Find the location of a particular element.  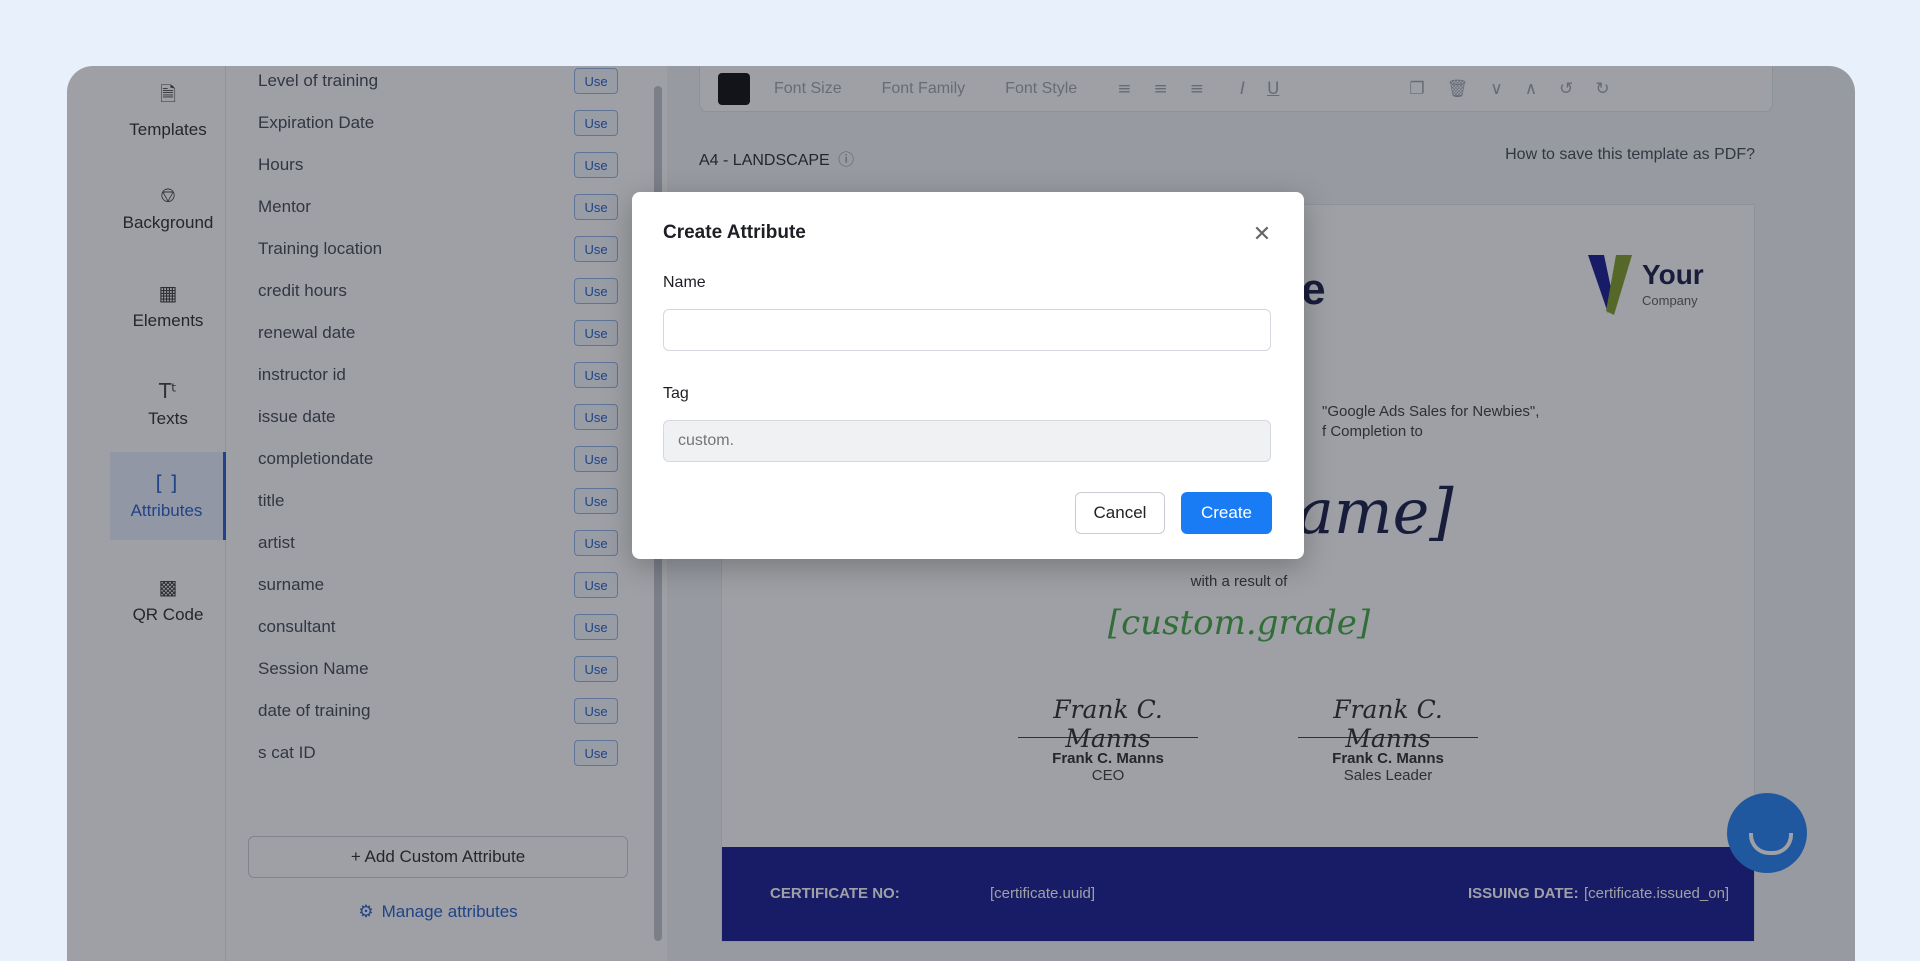

name-input is located at coordinates (967, 330).